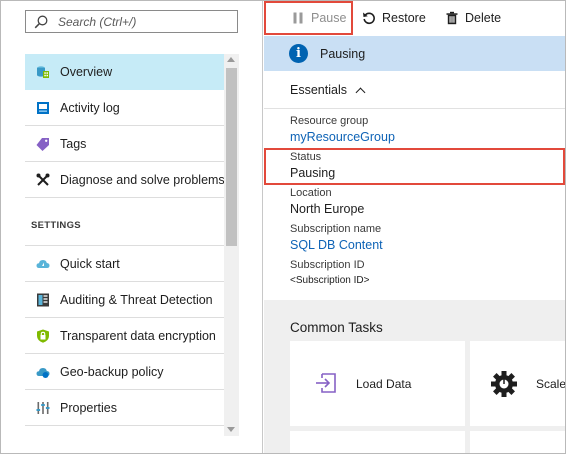  What do you see at coordinates (231, 429) in the screenshot?
I see `scroll-down-arrow-icon` at bounding box center [231, 429].